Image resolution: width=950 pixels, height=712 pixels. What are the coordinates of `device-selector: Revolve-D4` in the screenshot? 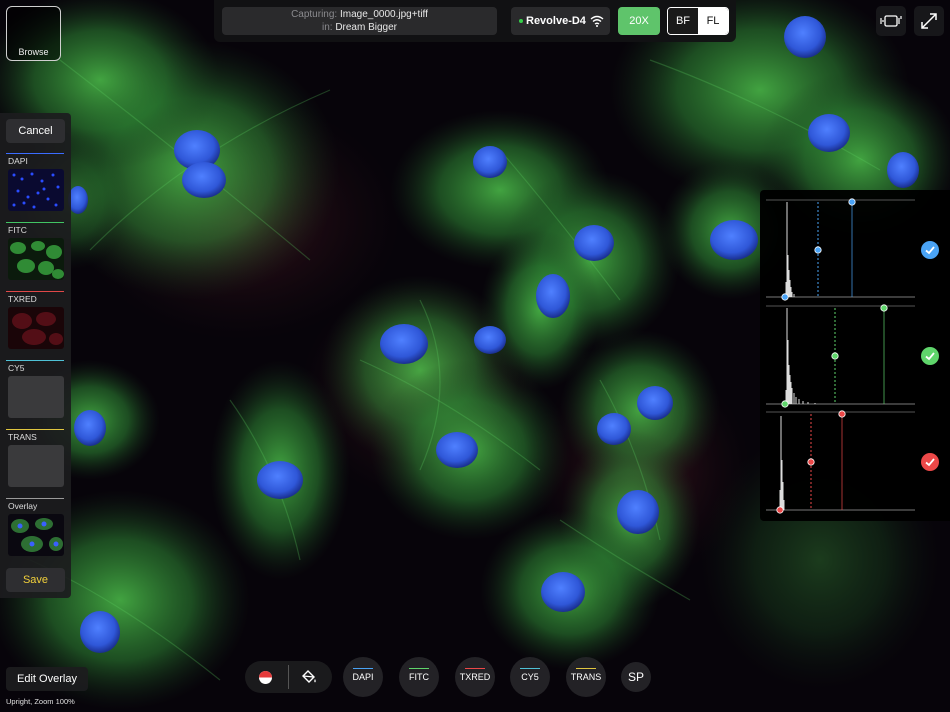 It's located at (560, 21).